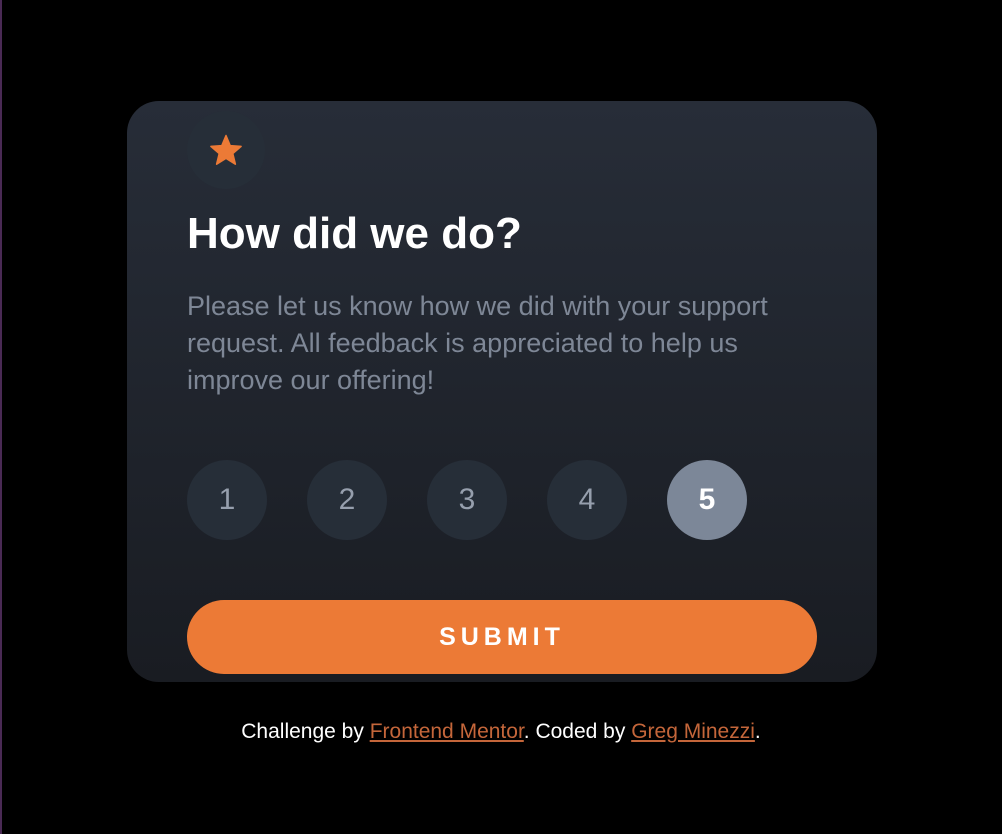 The height and width of the screenshot is (834, 1002). I want to click on rating-1-button: 1, so click(227, 500).